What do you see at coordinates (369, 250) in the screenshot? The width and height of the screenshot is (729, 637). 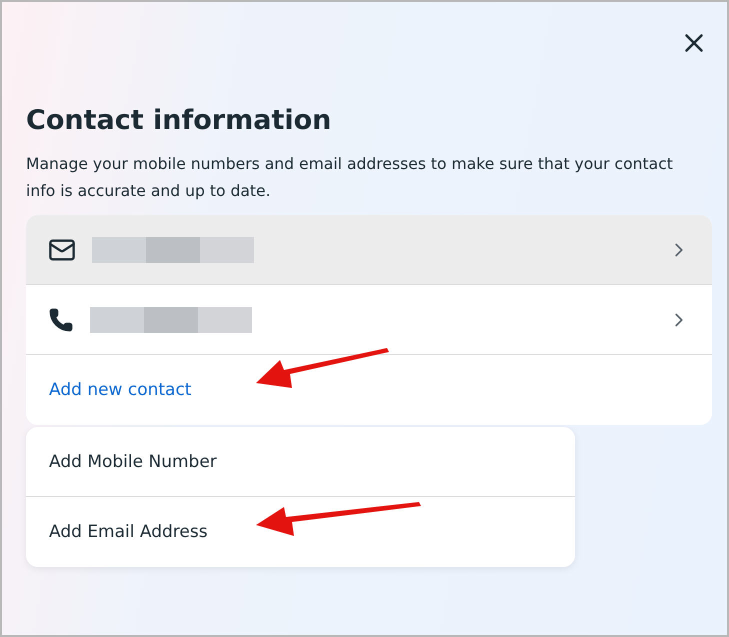 I see `contact-row` at bounding box center [369, 250].